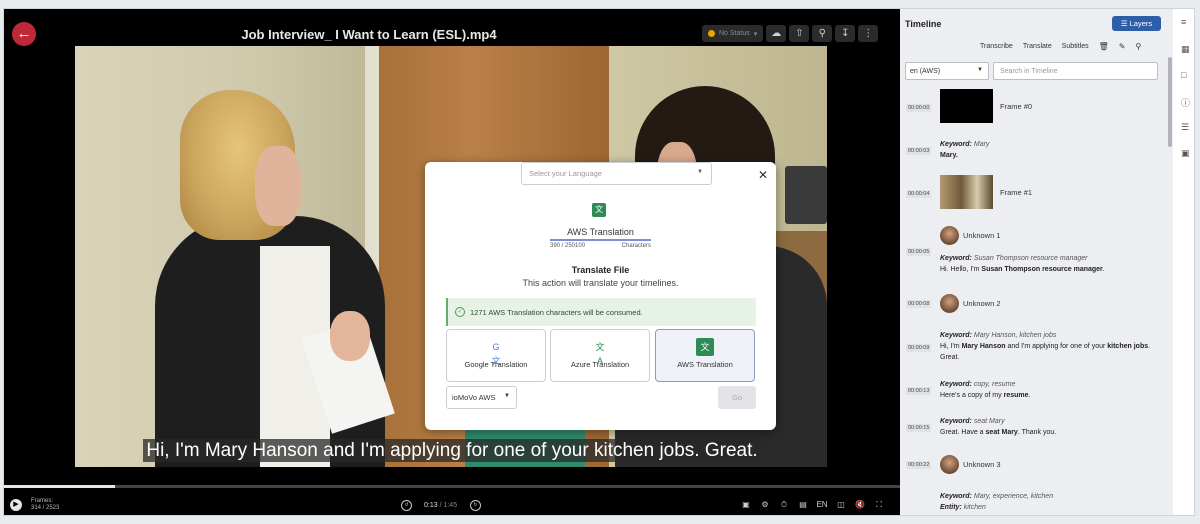 This screenshot has height=524, width=1200. What do you see at coordinates (1016, 395) in the screenshot?
I see `transcript-keyword: resume` at bounding box center [1016, 395].